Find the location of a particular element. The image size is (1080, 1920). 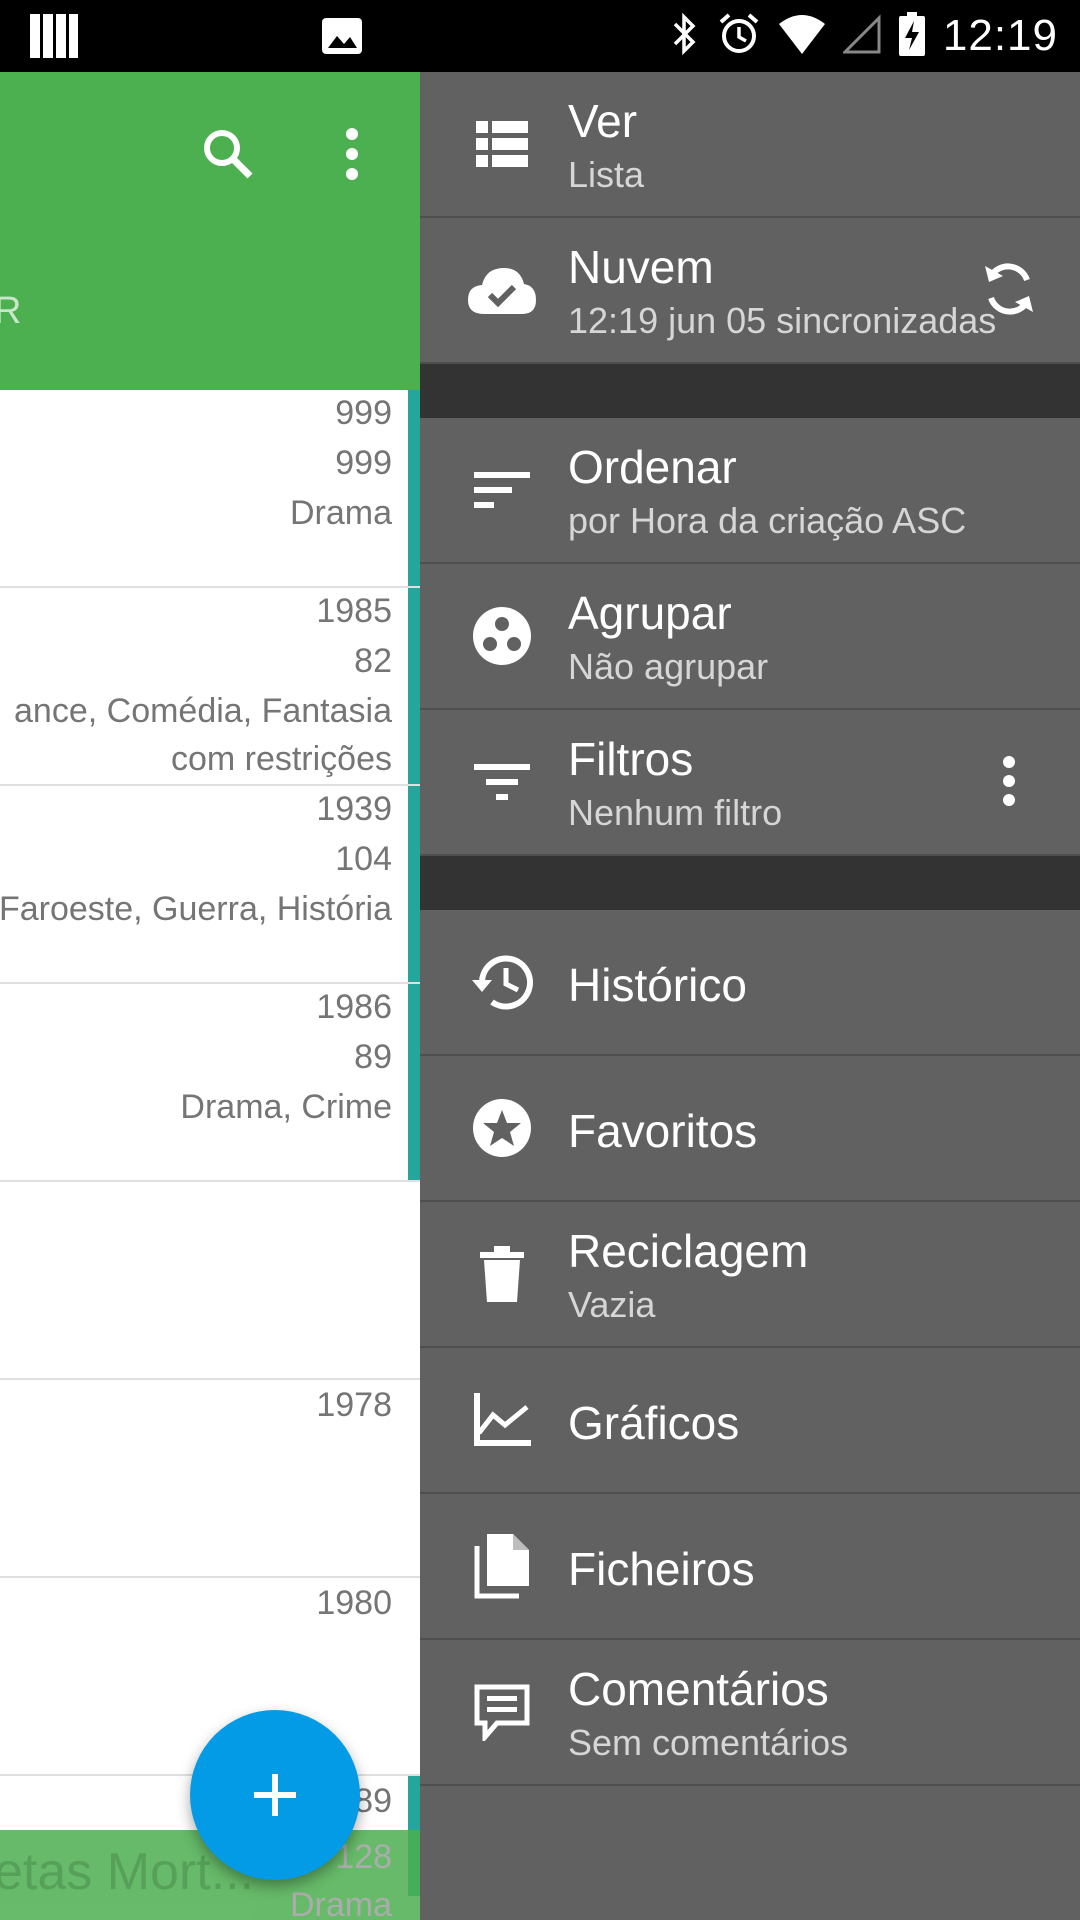

filter-icon is located at coordinates (502, 782).